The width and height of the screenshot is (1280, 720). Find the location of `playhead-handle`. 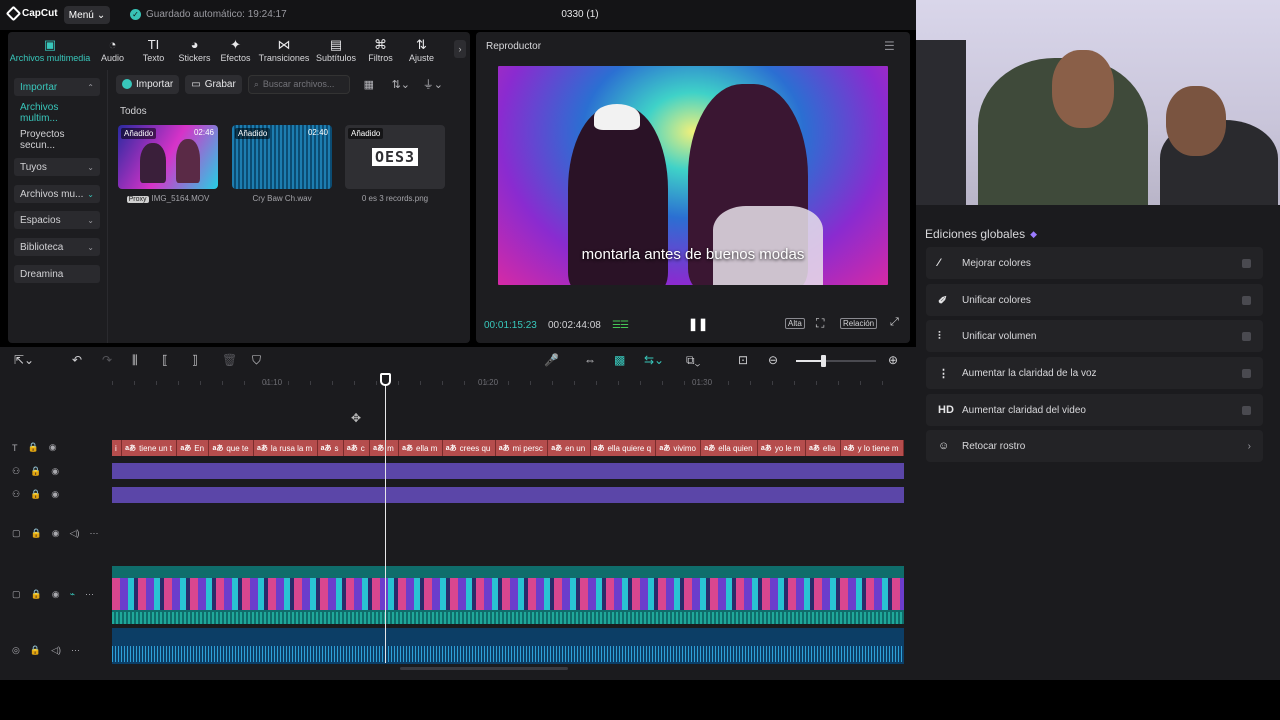

playhead-handle is located at coordinates (385, 379).